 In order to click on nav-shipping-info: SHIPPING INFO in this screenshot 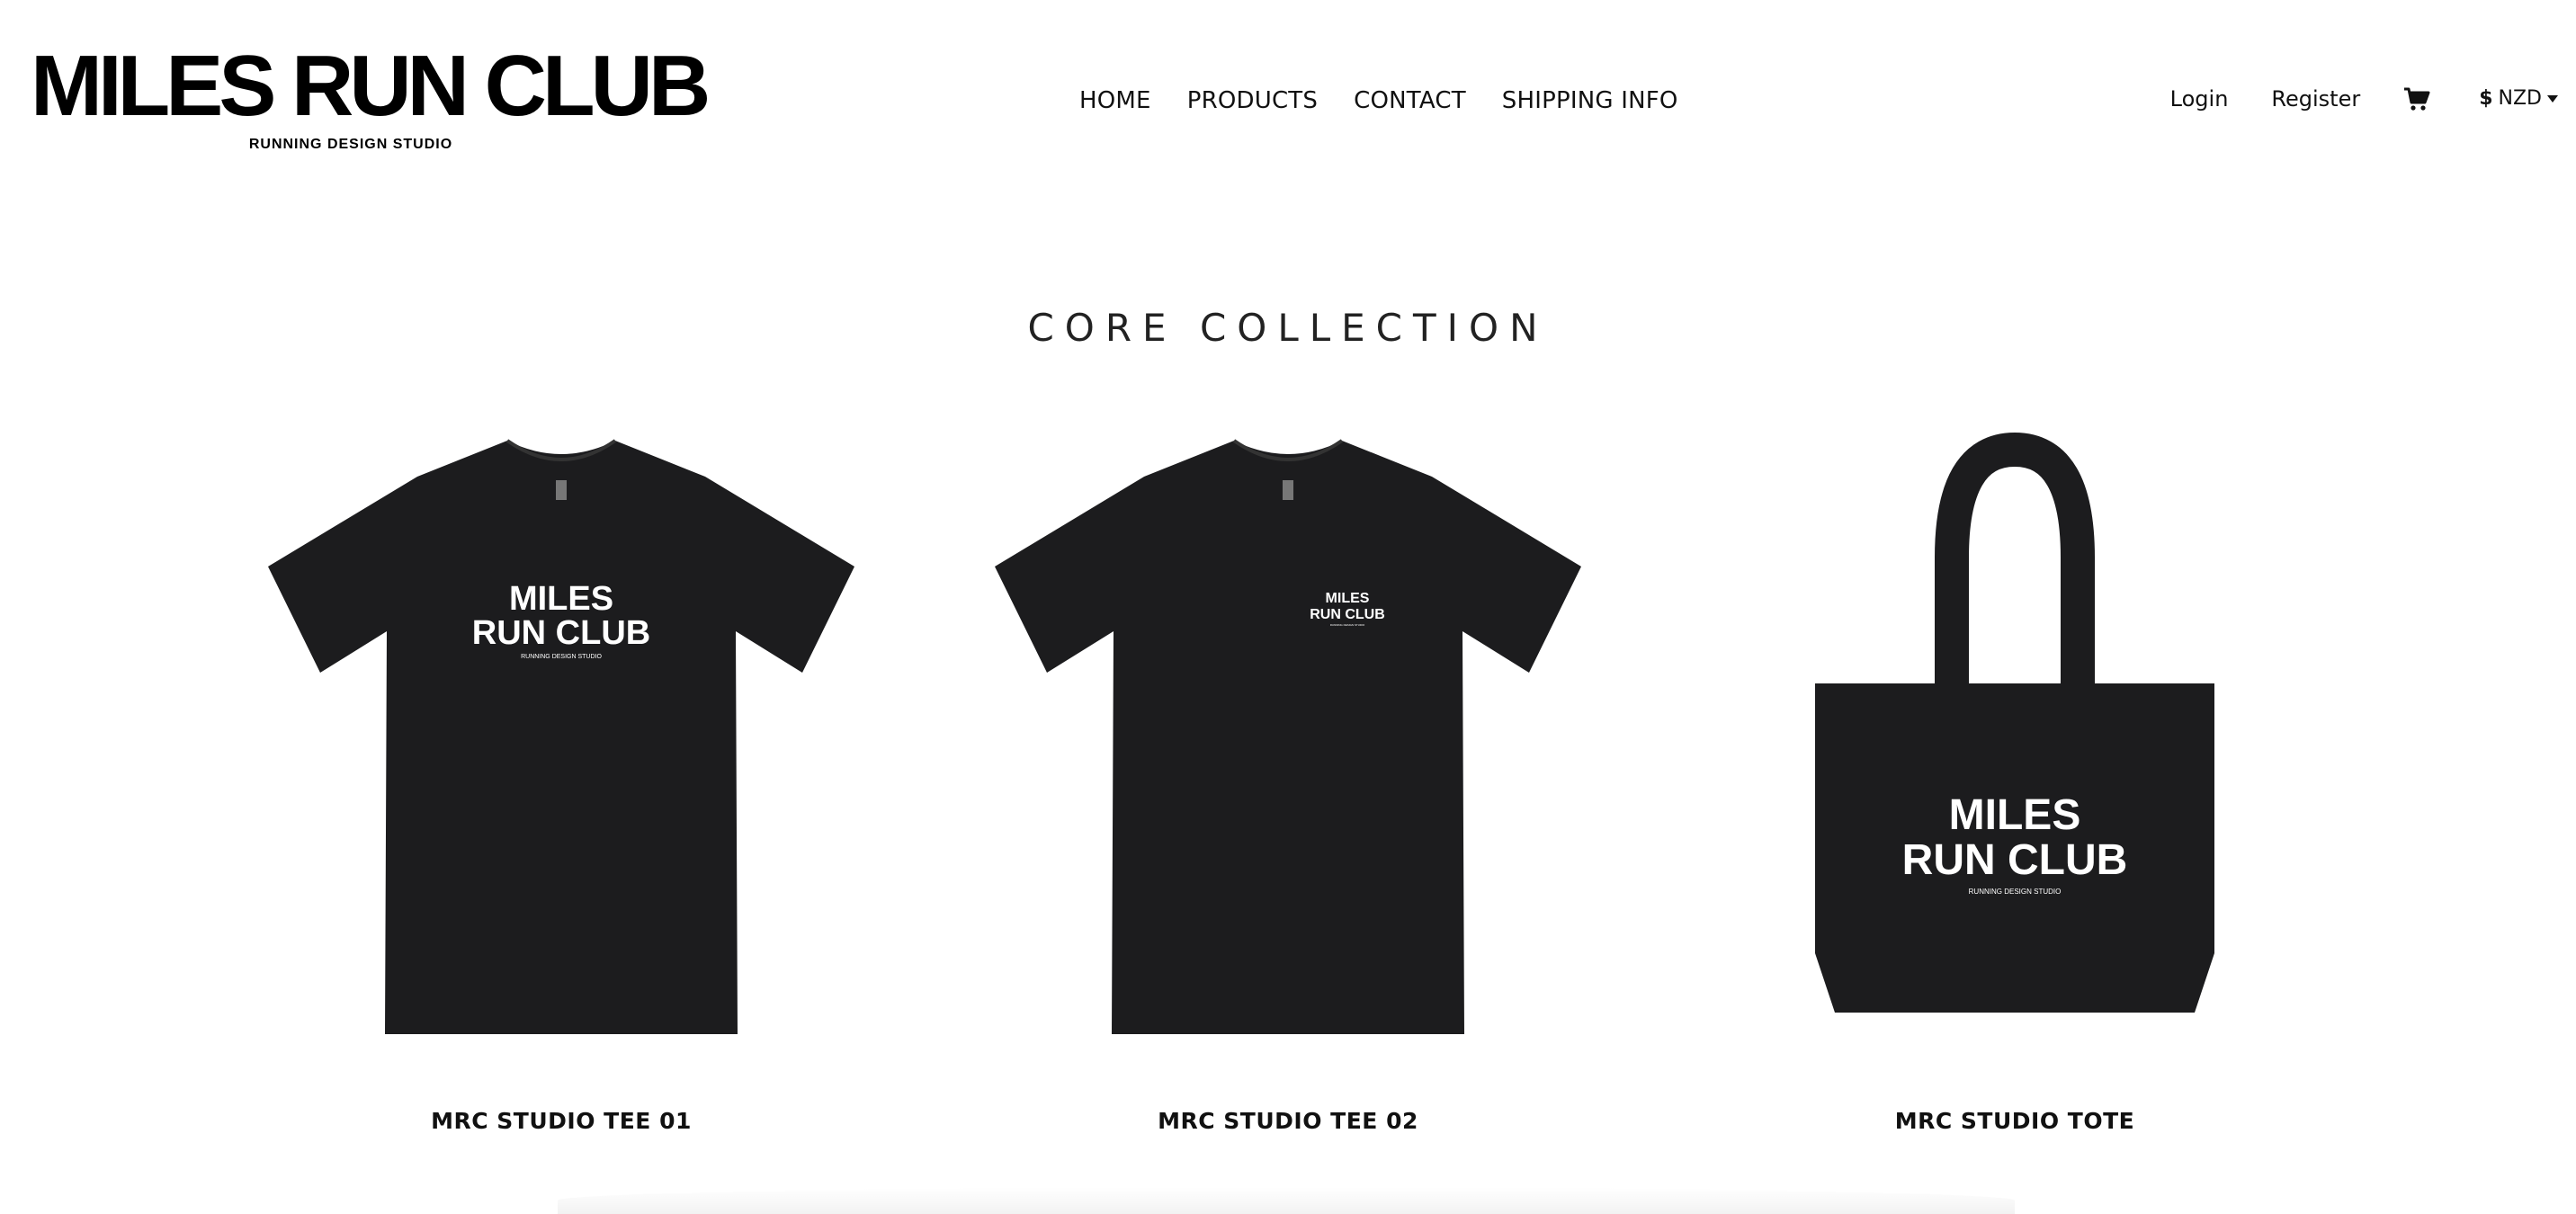, I will do `click(1590, 101)`.